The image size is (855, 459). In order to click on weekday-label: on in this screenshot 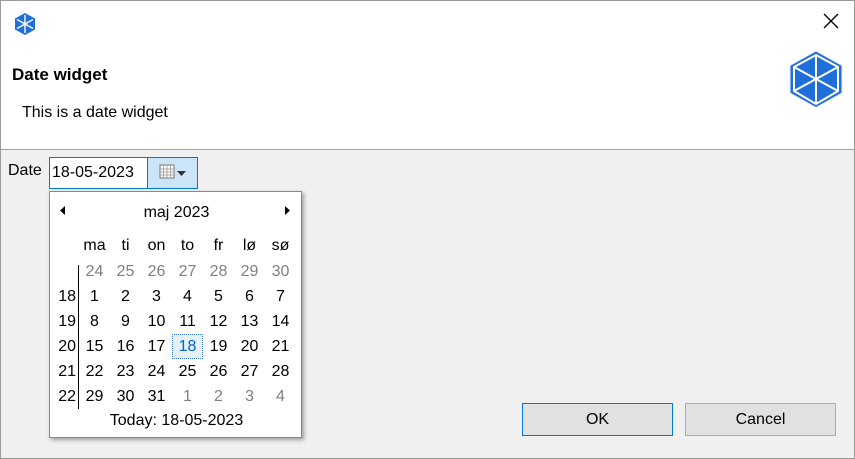, I will do `click(156, 245)`.